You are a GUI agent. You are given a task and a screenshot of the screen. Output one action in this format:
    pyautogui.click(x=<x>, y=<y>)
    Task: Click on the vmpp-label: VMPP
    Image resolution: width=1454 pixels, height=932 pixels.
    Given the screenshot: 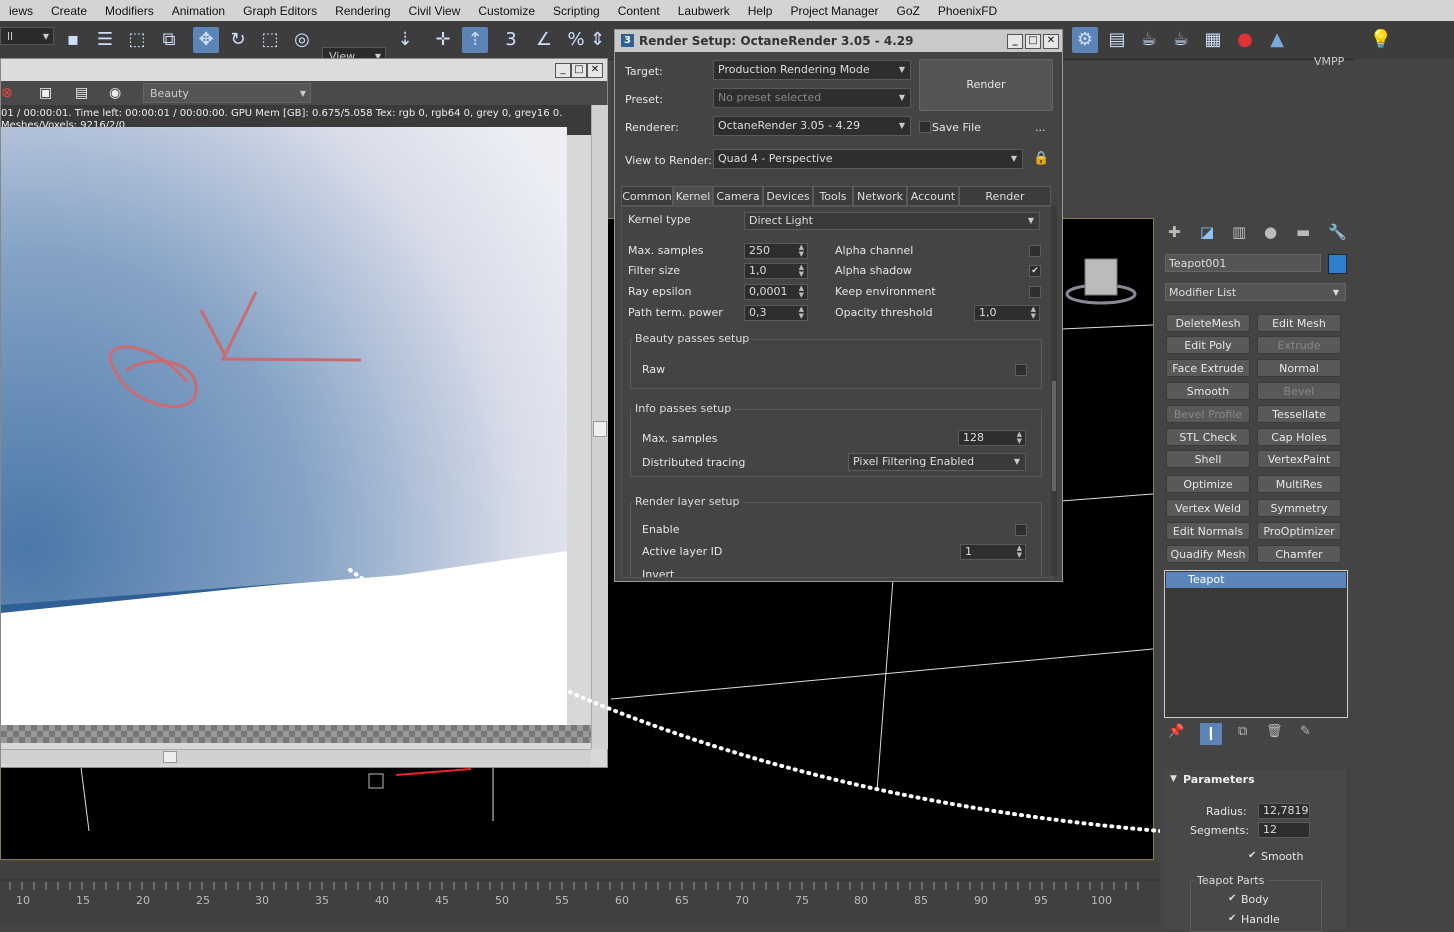 What is the action you would take?
    pyautogui.click(x=1329, y=61)
    